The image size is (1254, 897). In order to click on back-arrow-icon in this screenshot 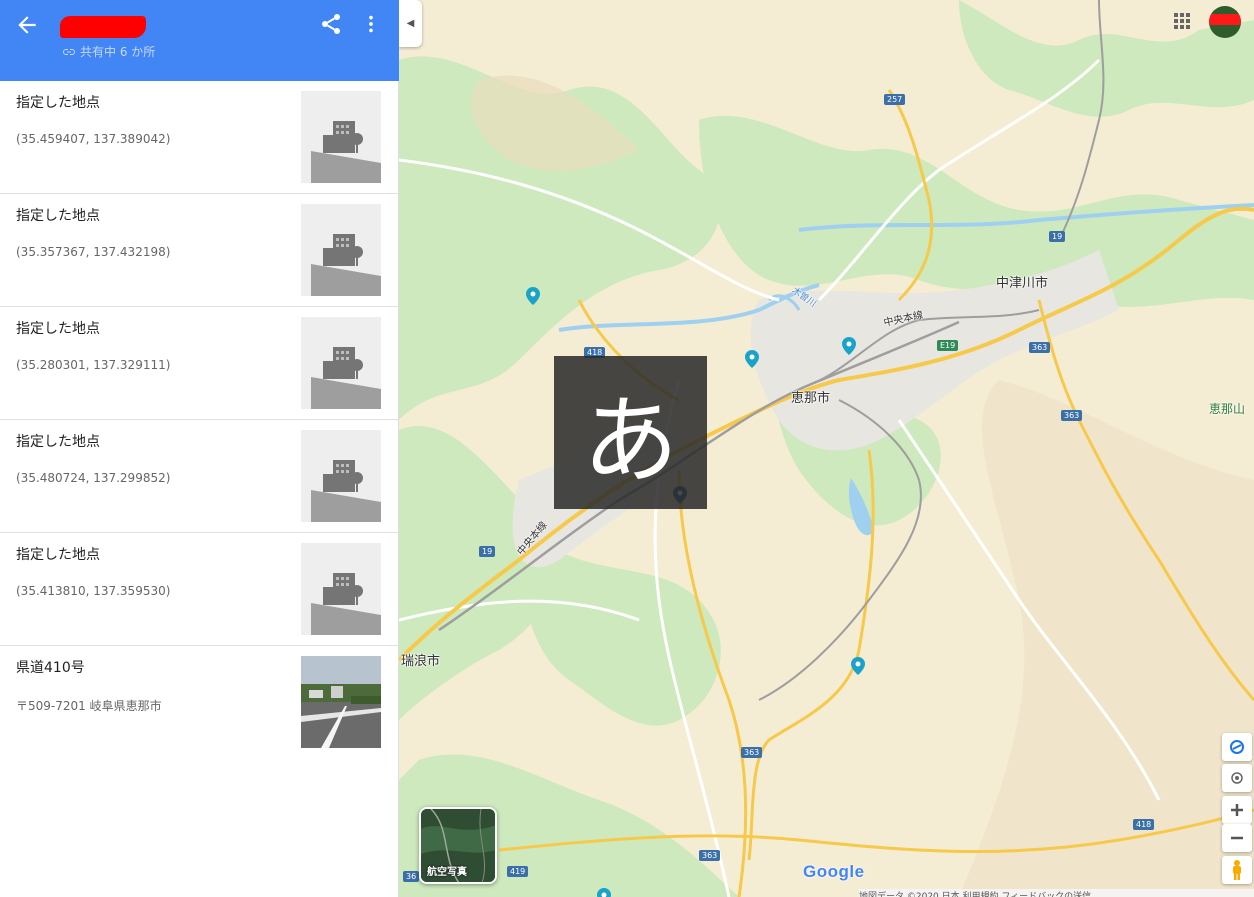, I will do `click(27, 25)`.